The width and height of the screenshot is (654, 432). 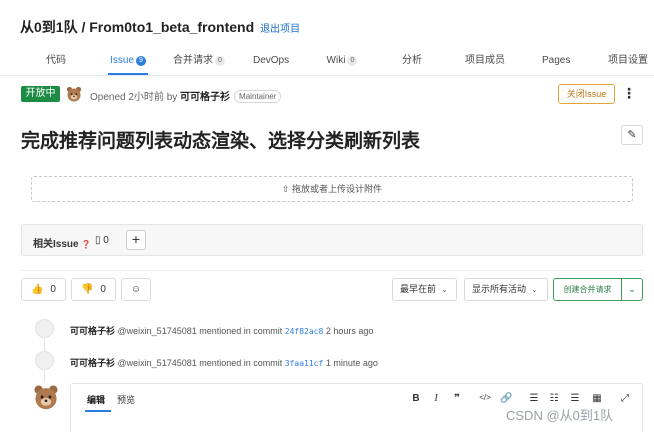 I want to click on upload-icon: ⇧, so click(x=285, y=189).